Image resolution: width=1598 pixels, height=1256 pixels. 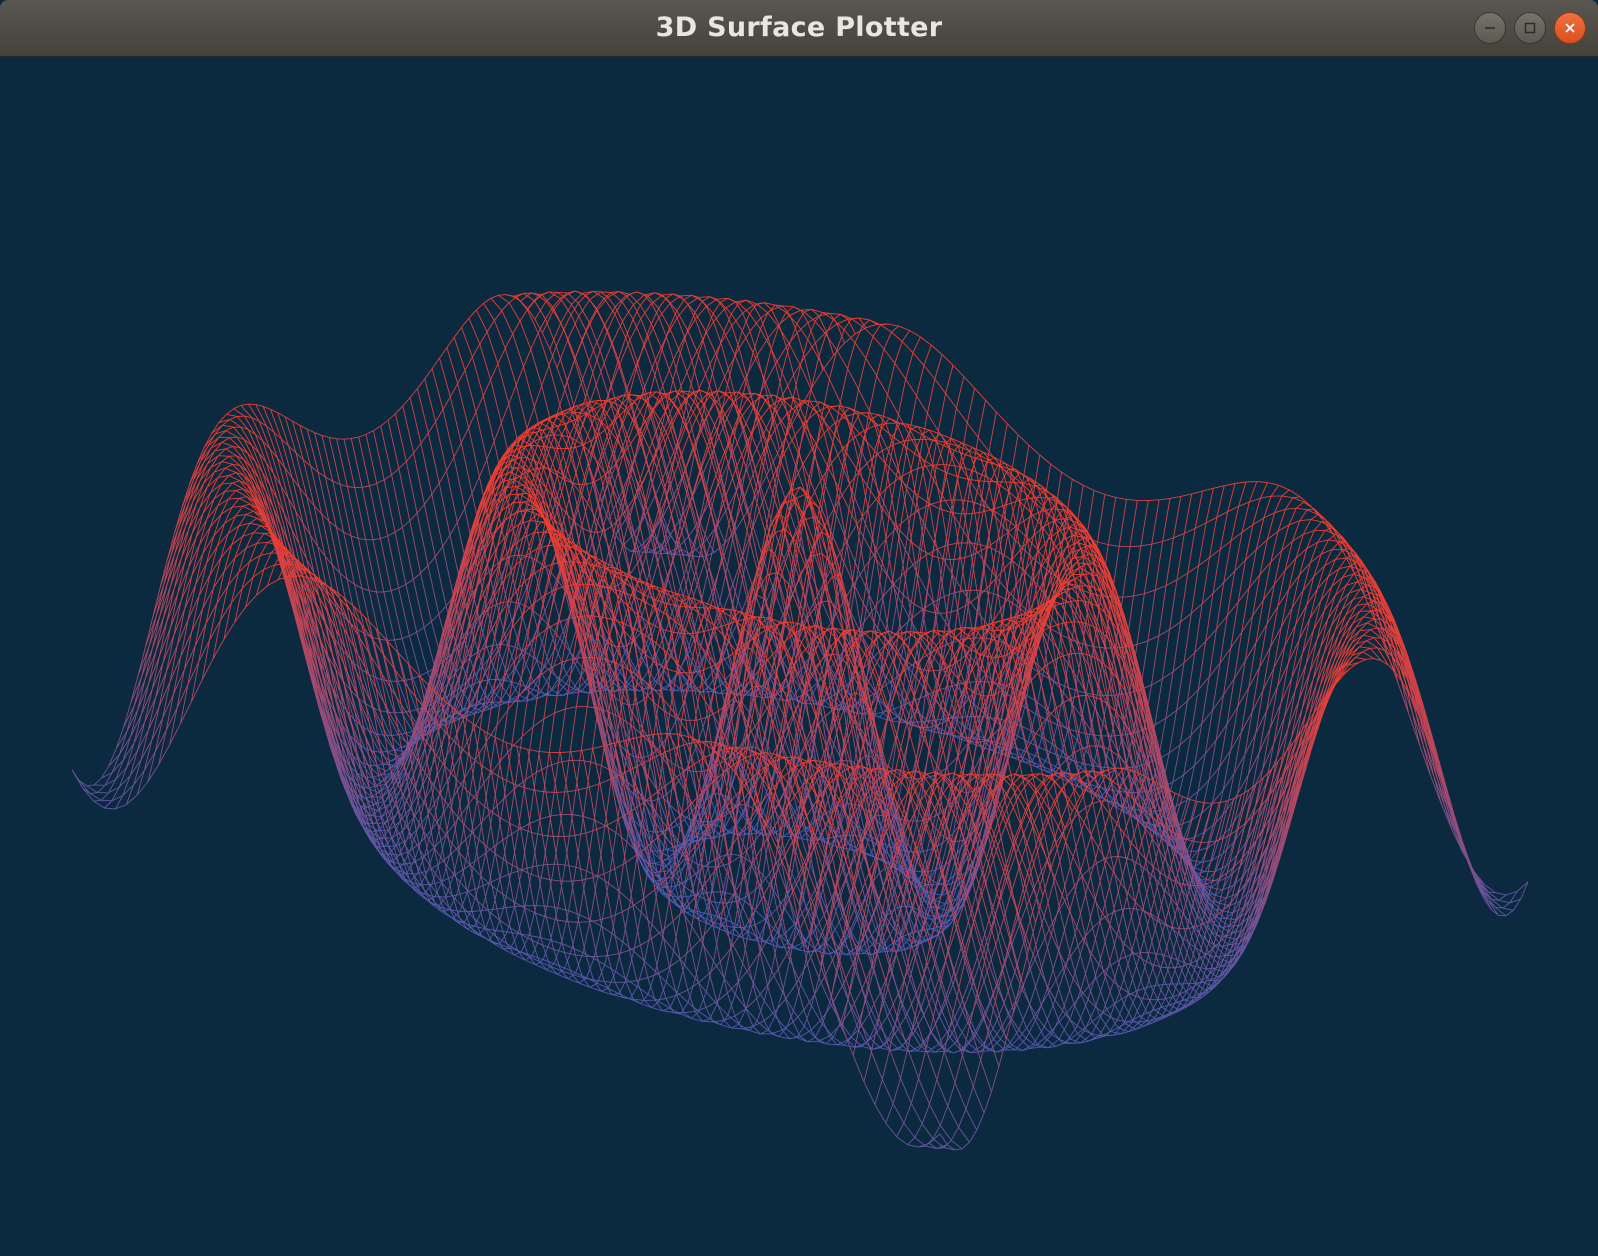 What do you see at coordinates (1530, 28) in the screenshot?
I see `maximize-button` at bounding box center [1530, 28].